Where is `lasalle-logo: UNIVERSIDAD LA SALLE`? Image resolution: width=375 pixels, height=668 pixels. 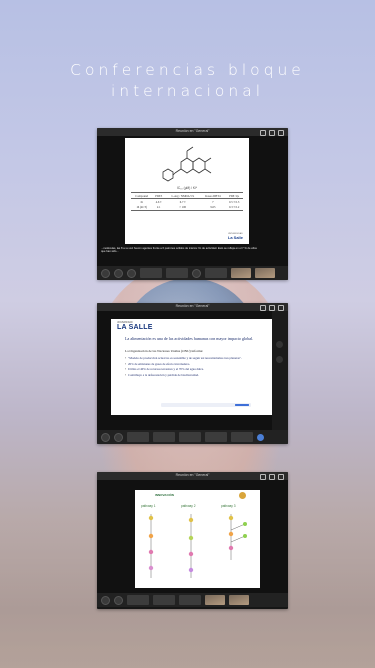
lasalle-logo: UNIVERSIDAD LA SALLE is located at coordinates (135, 326).